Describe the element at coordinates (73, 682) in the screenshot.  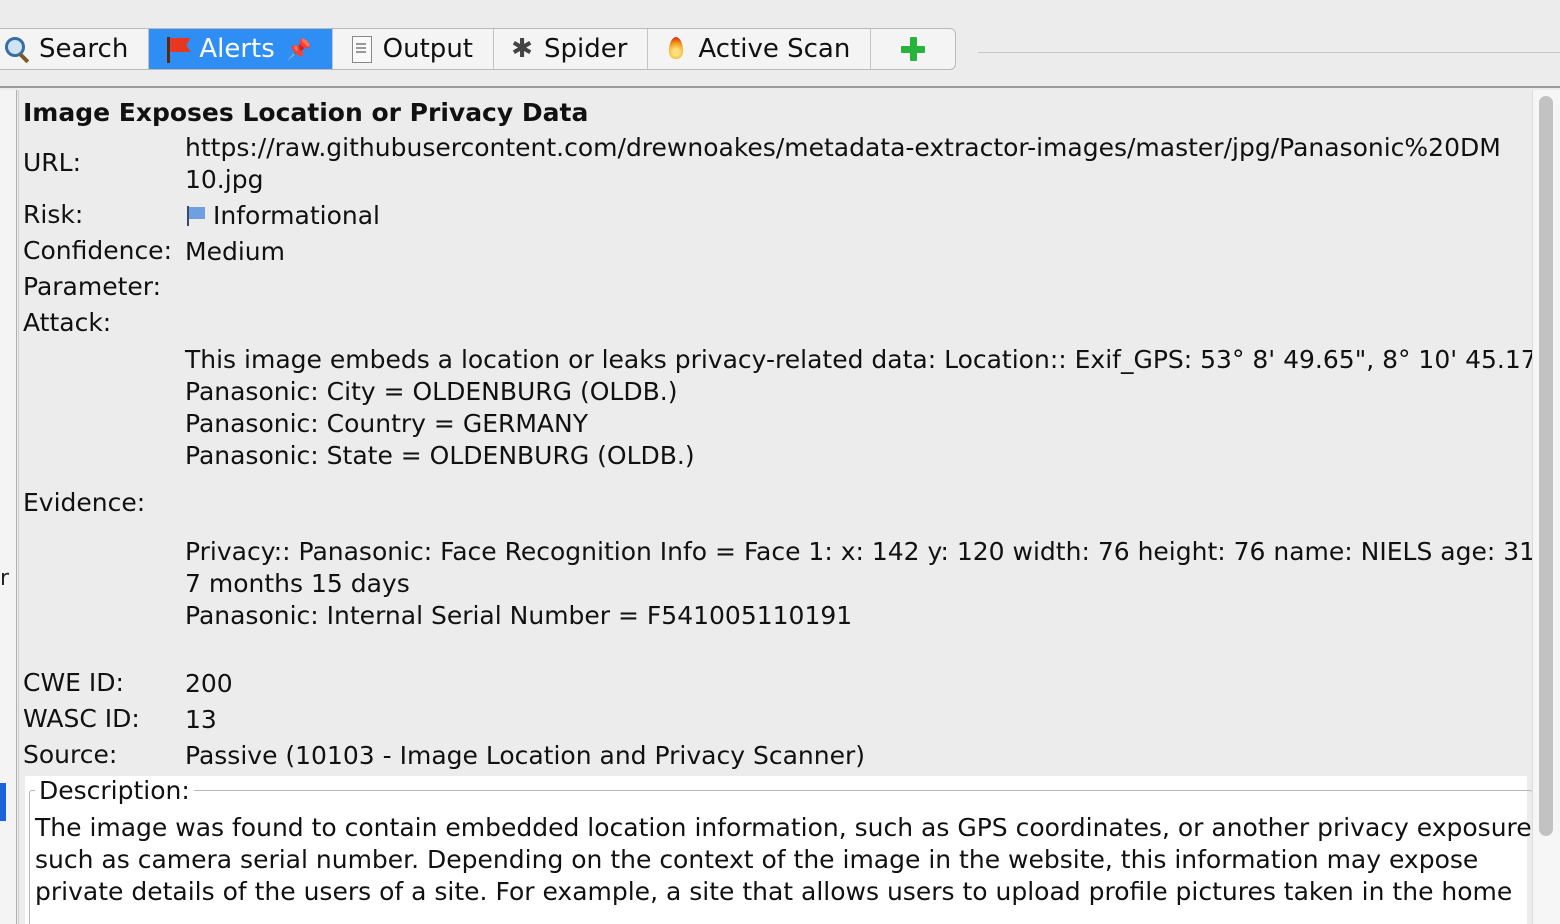
I see `cwe-label: CWE ID:` at that location.